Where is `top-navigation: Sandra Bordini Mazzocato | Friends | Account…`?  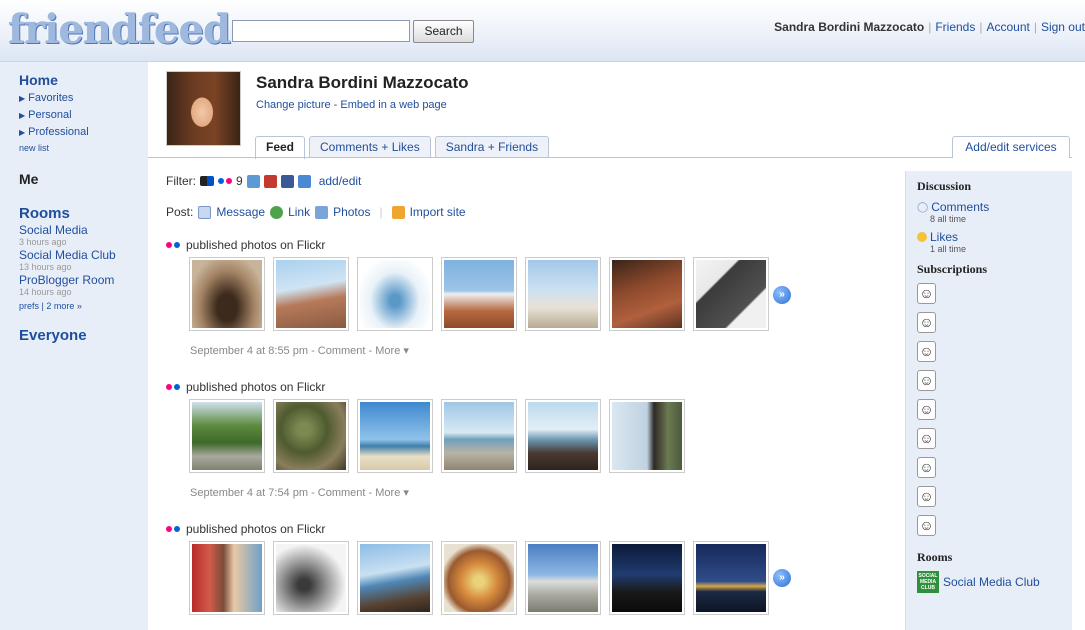
top-navigation: Sandra Bordini Mazzocato | Friends | Account… is located at coordinates (929, 27).